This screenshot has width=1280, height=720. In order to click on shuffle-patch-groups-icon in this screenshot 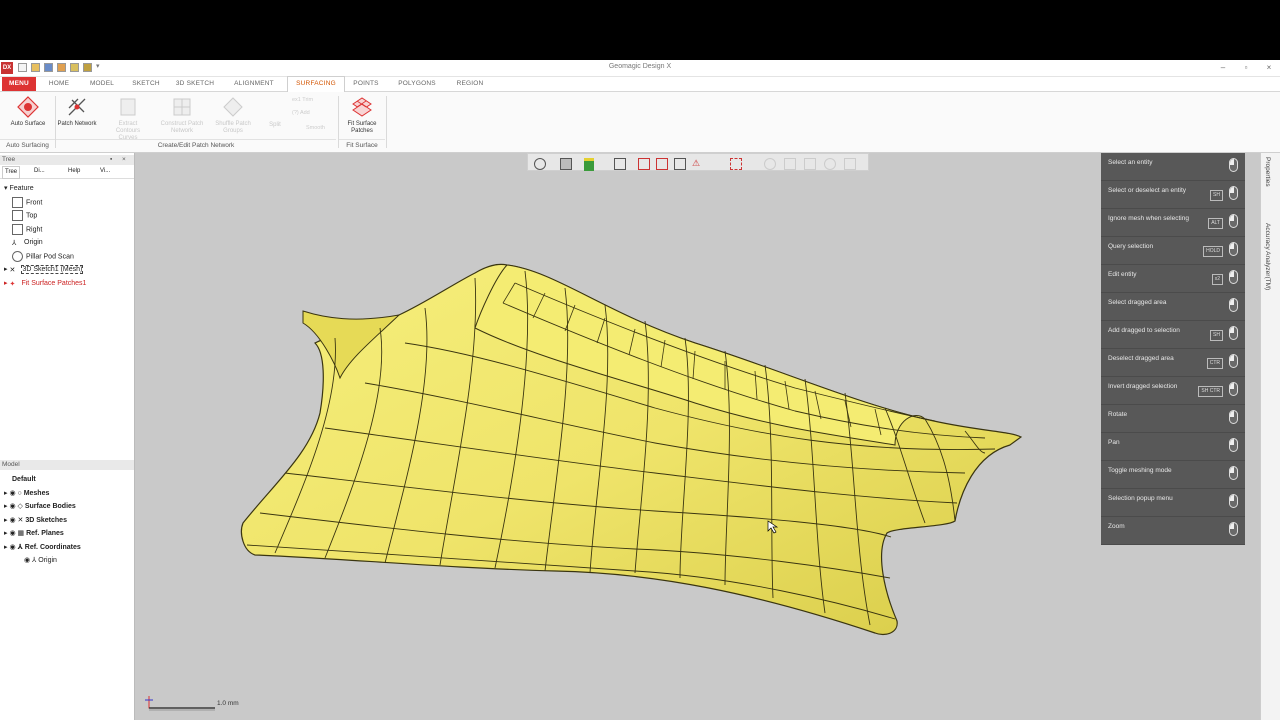, I will do `click(233, 107)`.